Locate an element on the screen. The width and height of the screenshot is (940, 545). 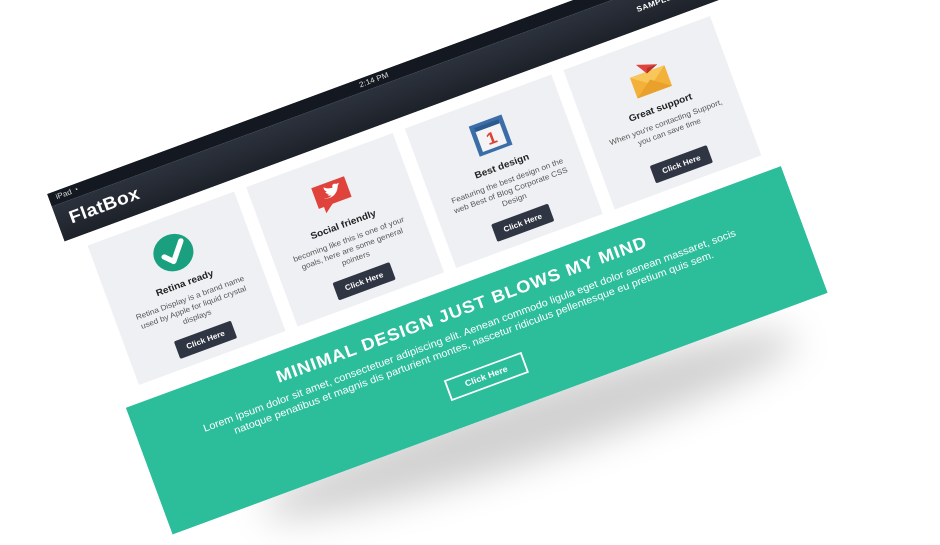
hero-button: Click Here is located at coordinates (486, 376).